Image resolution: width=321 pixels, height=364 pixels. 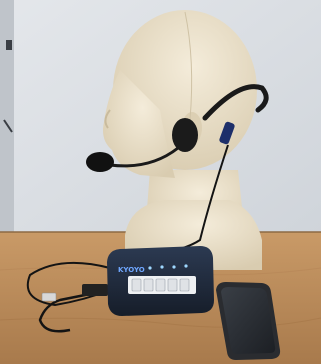 What do you see at coordinates (136, 285) in the screenshot?
I see `volume-down-button` at bounding box center [136, 285].